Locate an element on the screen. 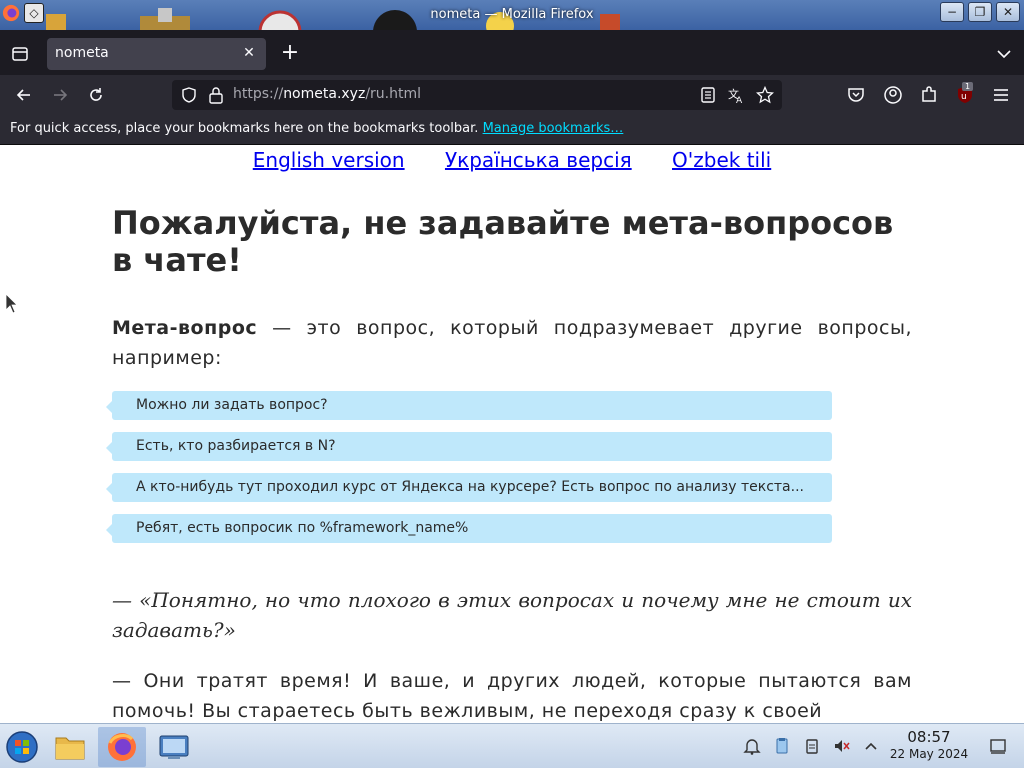 The height and width of the screenshot is (768, 1024). reload-button is located at coordinates (96, 95).